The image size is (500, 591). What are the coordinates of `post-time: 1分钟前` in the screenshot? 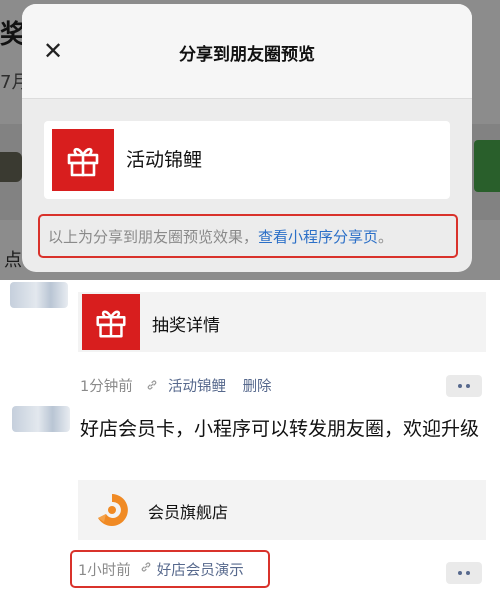 It's located at (106, 387).